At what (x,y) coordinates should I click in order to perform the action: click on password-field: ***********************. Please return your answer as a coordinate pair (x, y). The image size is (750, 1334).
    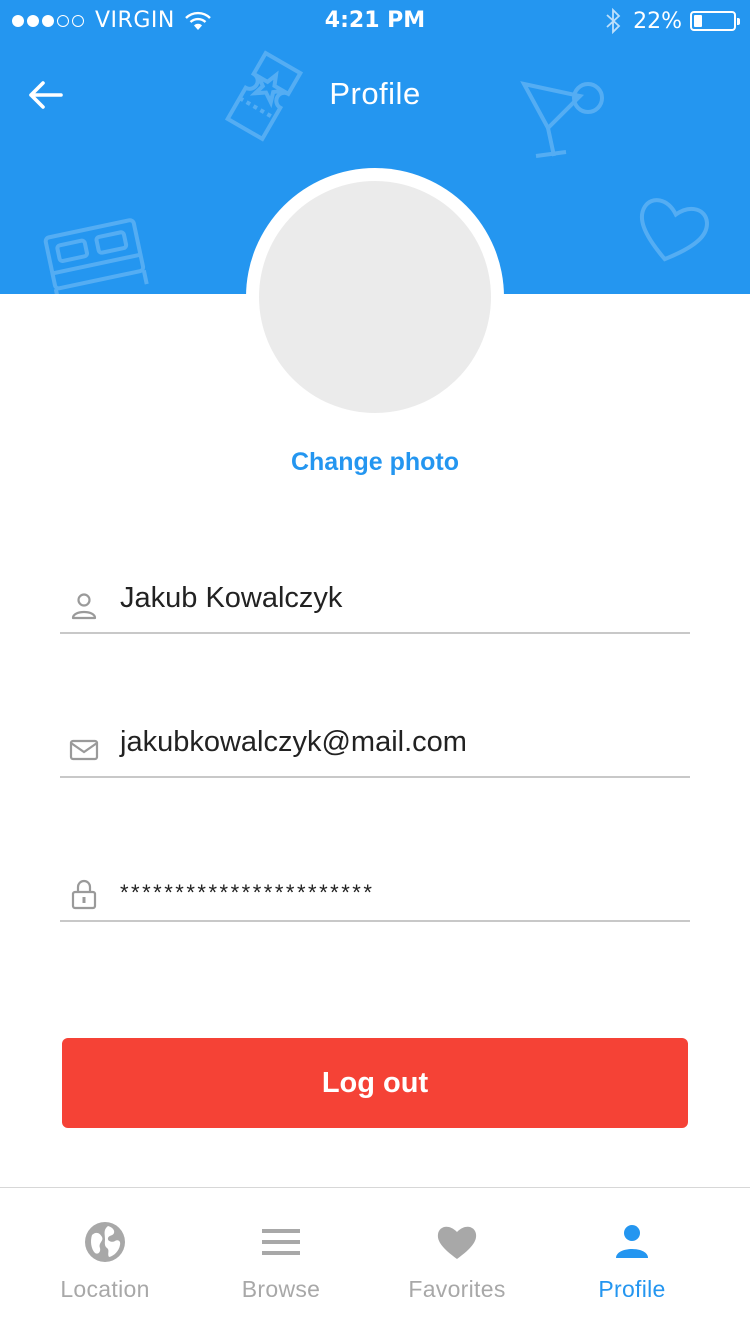
    Looking at the image, I should click on (375, 892).